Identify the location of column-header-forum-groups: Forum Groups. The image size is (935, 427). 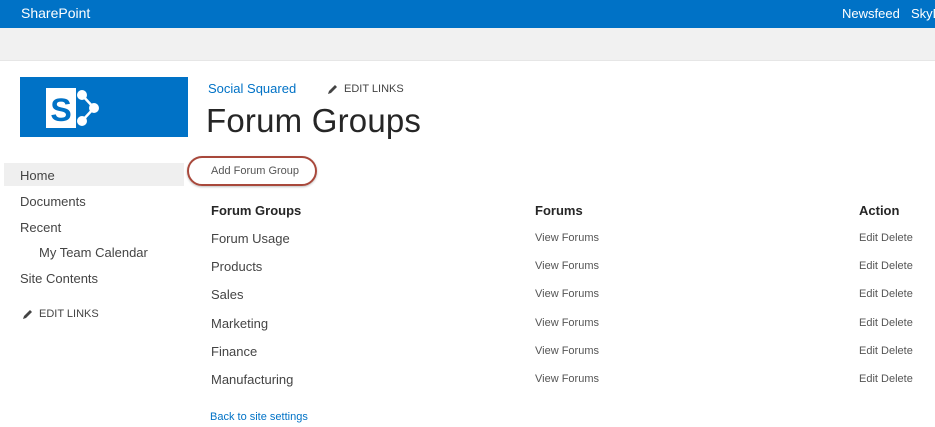
(256, 210).